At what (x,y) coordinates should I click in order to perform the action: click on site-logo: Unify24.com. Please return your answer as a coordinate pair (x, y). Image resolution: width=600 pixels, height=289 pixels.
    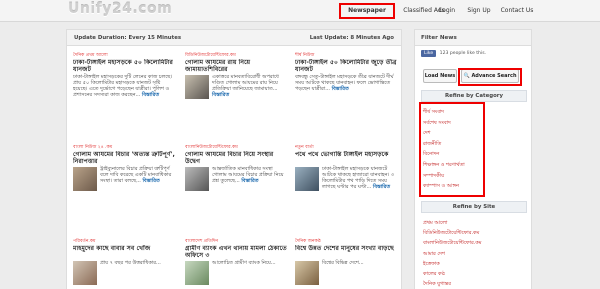
    Looking at the image, I should click on (120, 9).